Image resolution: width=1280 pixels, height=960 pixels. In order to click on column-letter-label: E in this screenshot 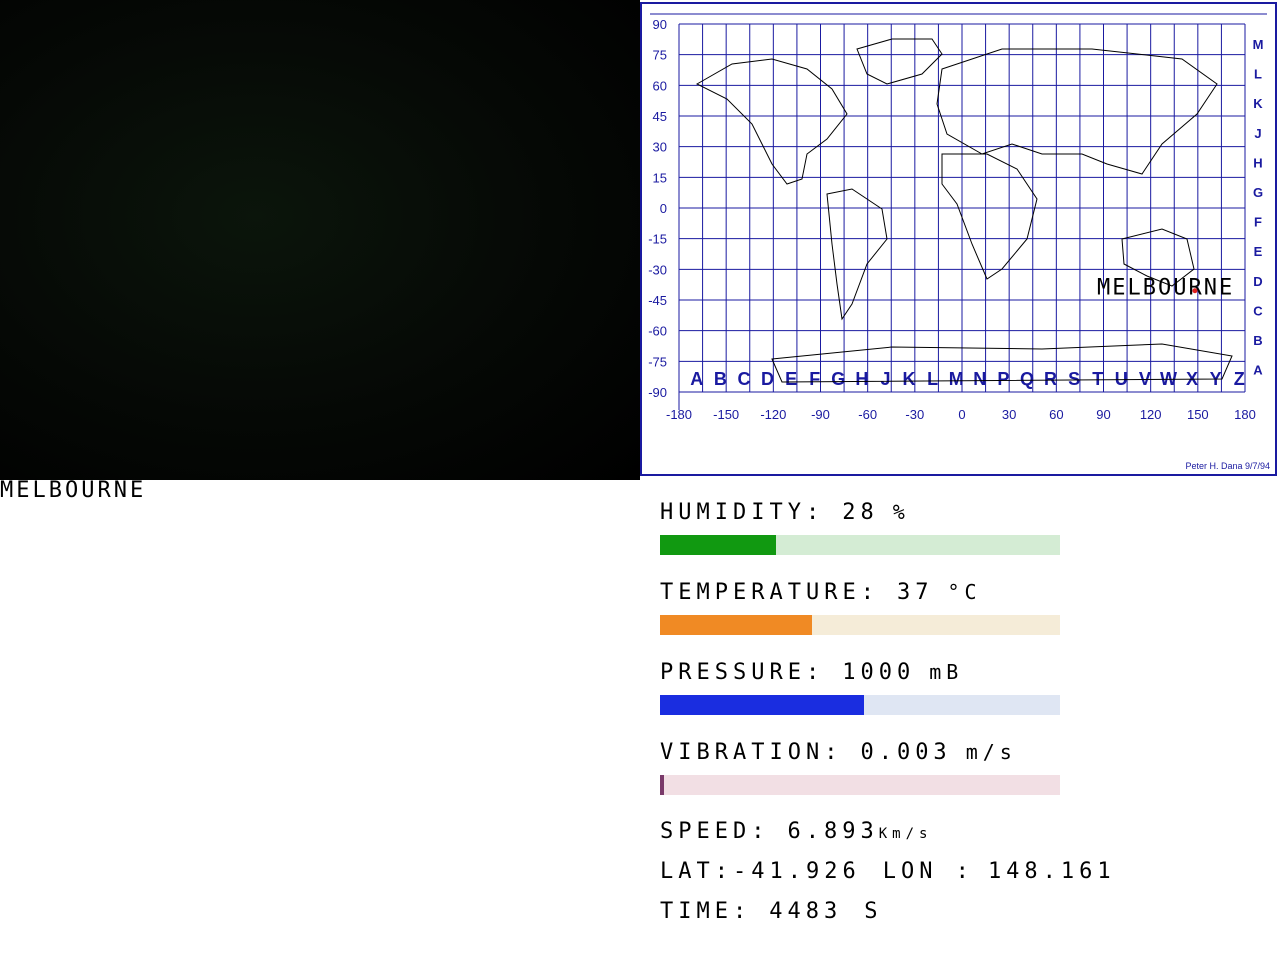, I will do `click(791, 379)`.